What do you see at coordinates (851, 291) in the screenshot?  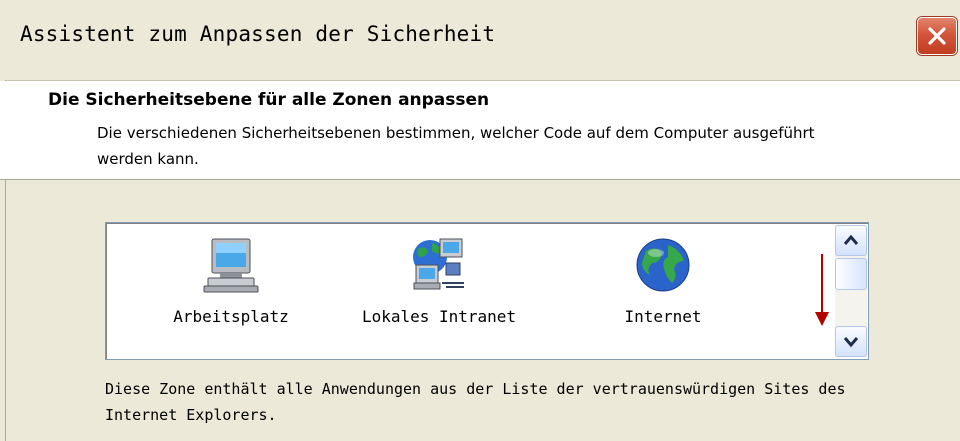 I see `zone-list-scrollbar` at bounding box center [851, 291].